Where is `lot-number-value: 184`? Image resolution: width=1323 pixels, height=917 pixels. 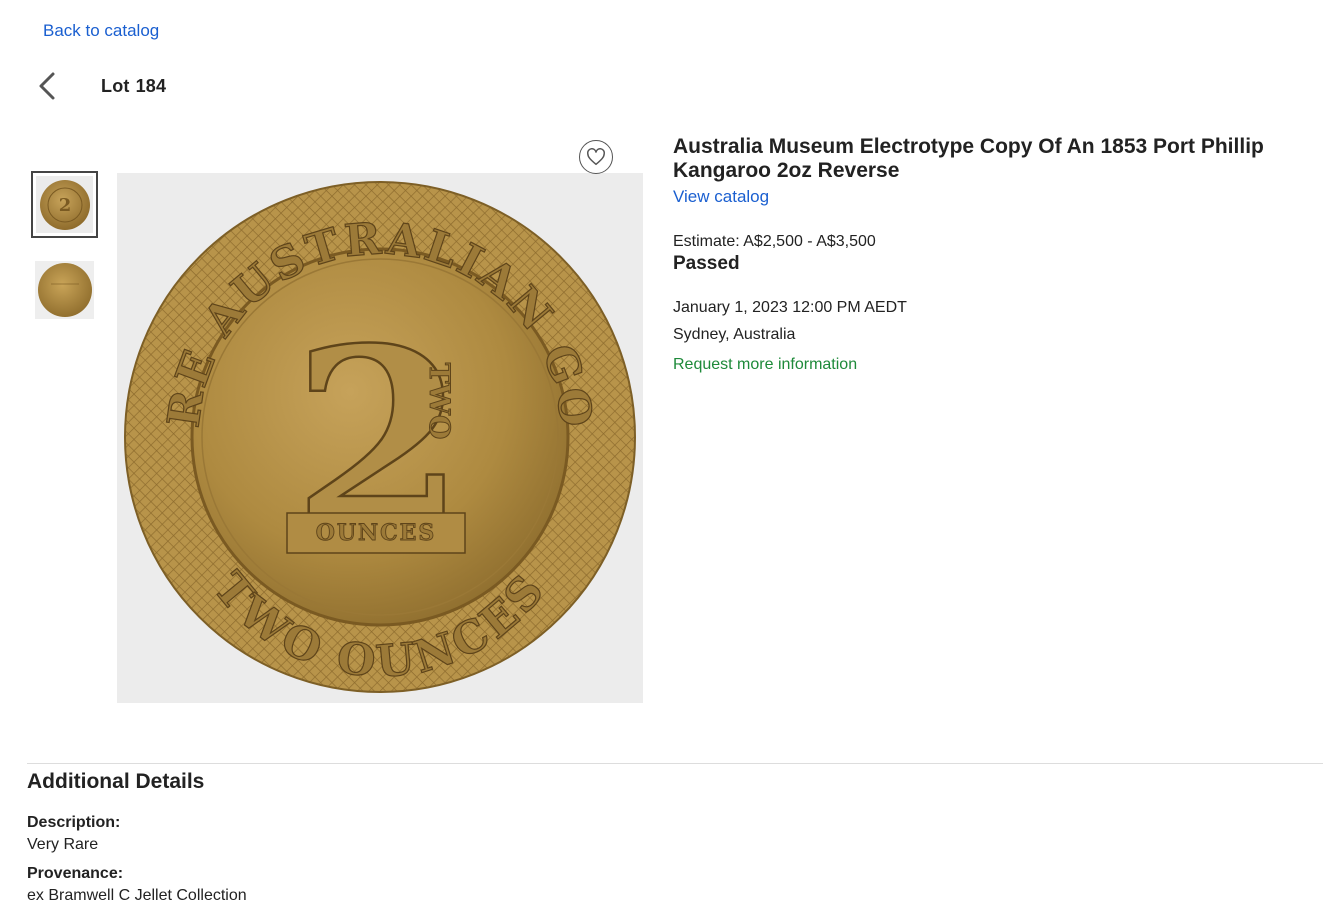 lot-number-value: 184 is located at coordinates (151, 85).